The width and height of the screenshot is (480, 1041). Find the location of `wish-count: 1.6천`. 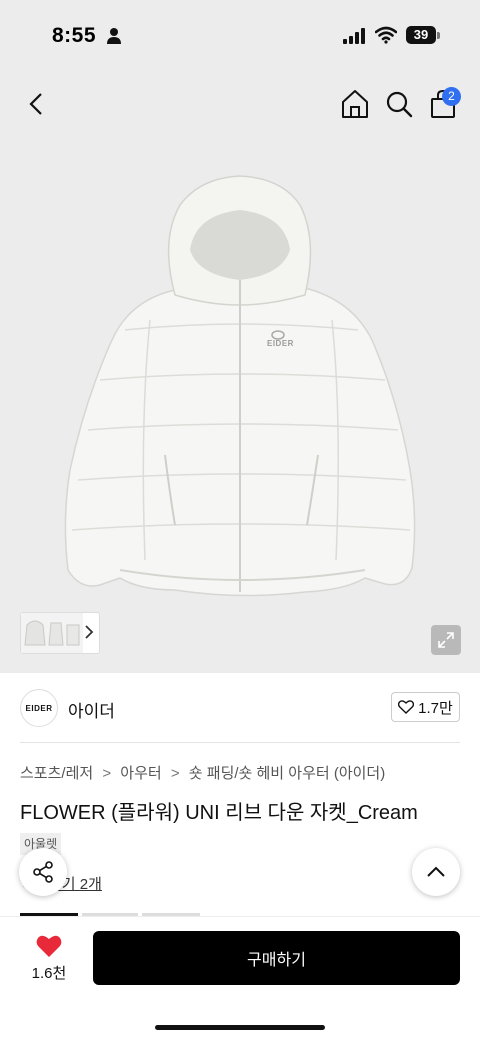

wish-count: 1.6천 is located at coordinates (49, 973).